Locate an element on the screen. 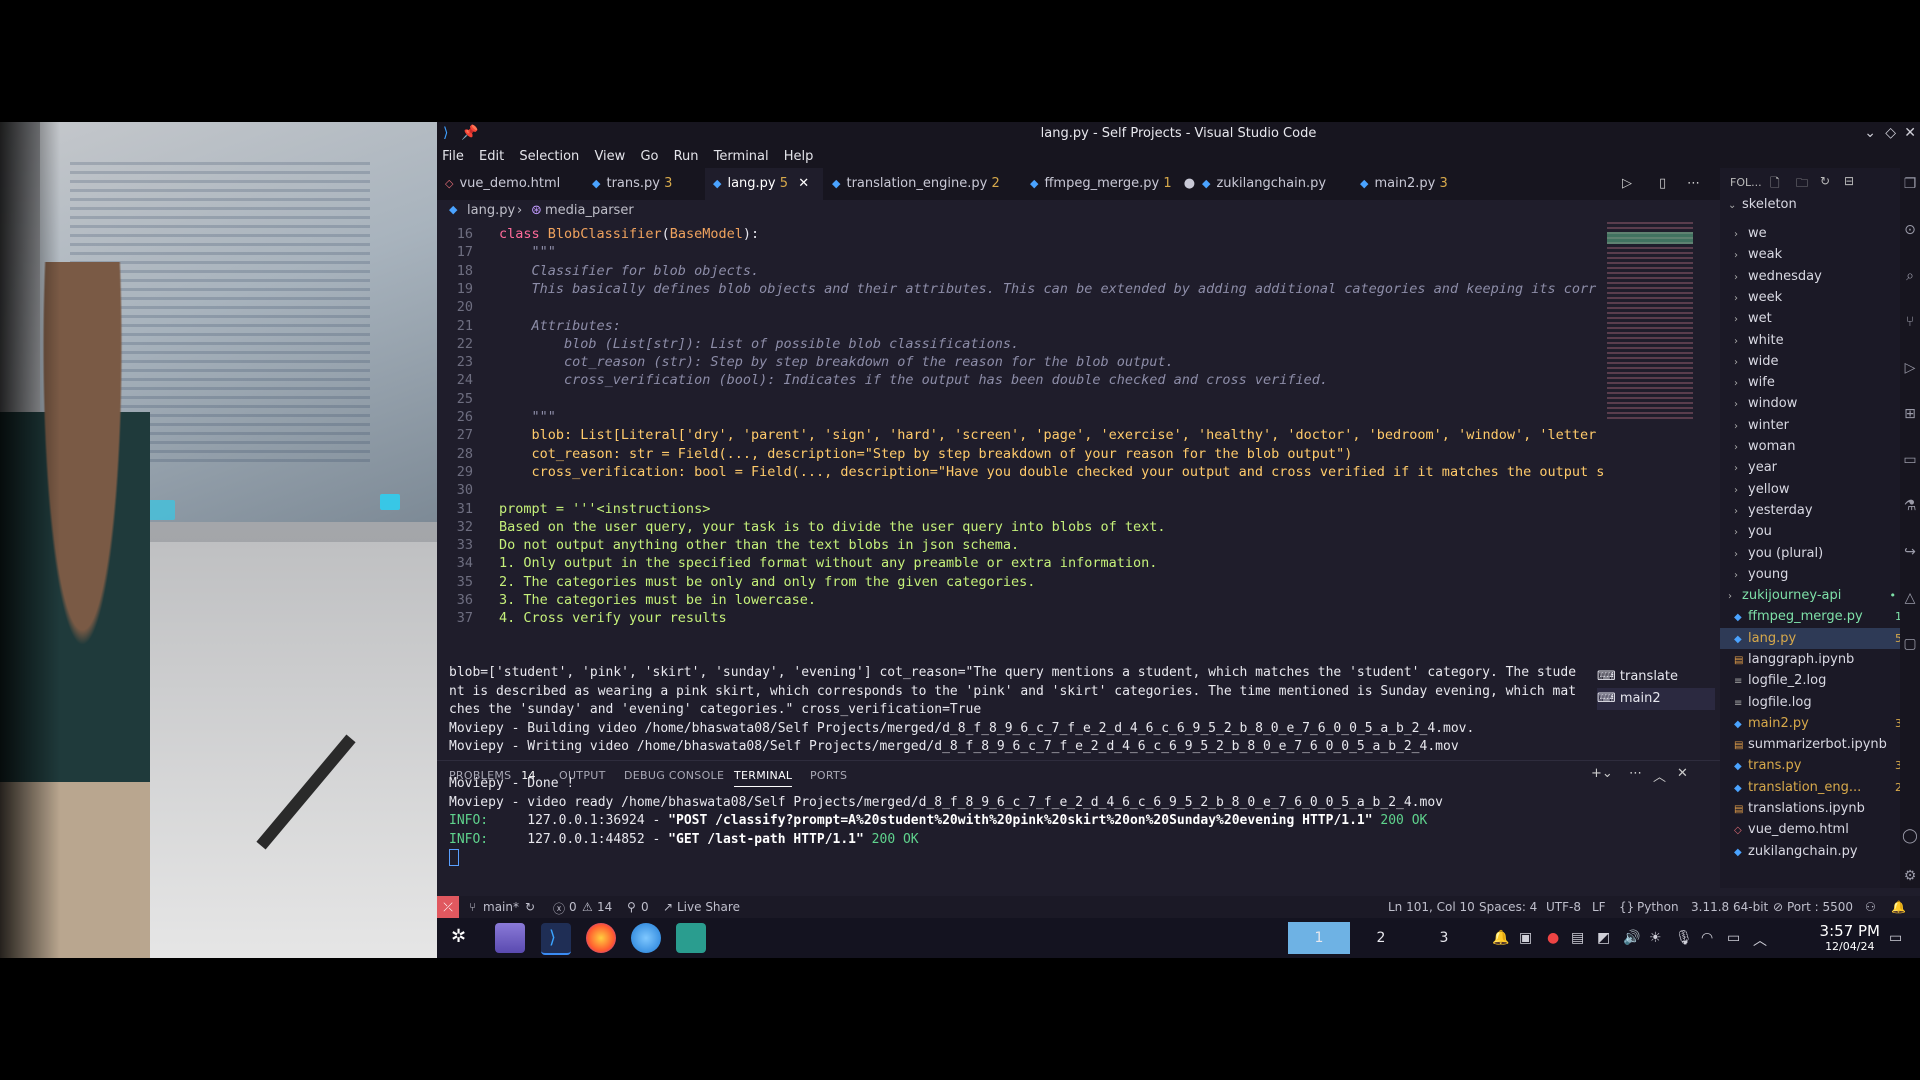 The image size is (1920, 1080). bell-icon: 🔔 is located at coordinates (1898, 907).